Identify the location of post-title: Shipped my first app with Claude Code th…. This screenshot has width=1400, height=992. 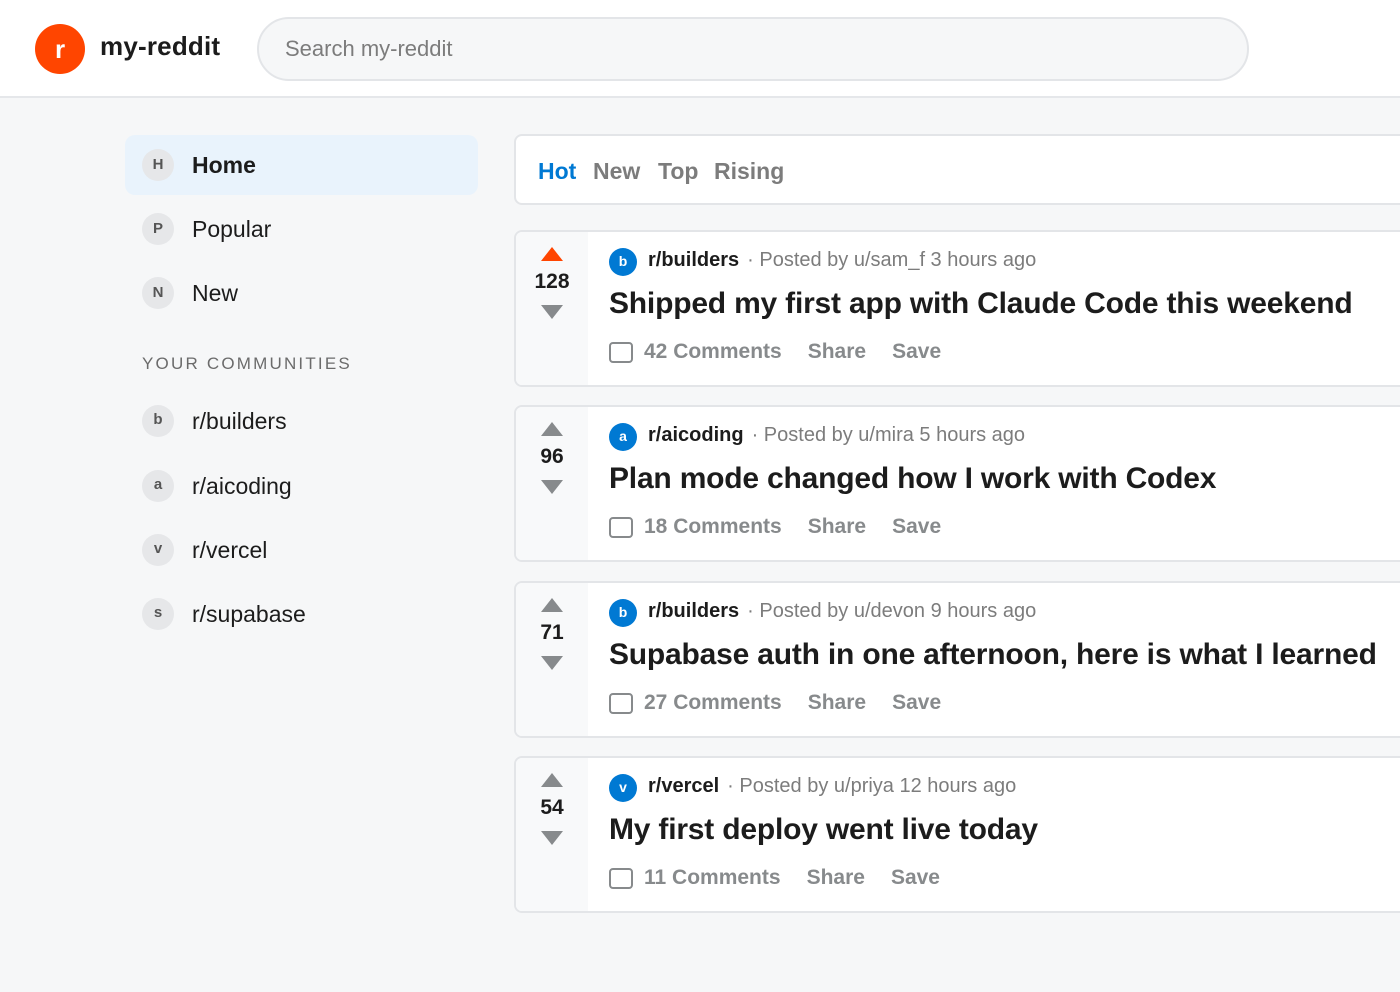
(981, 304).